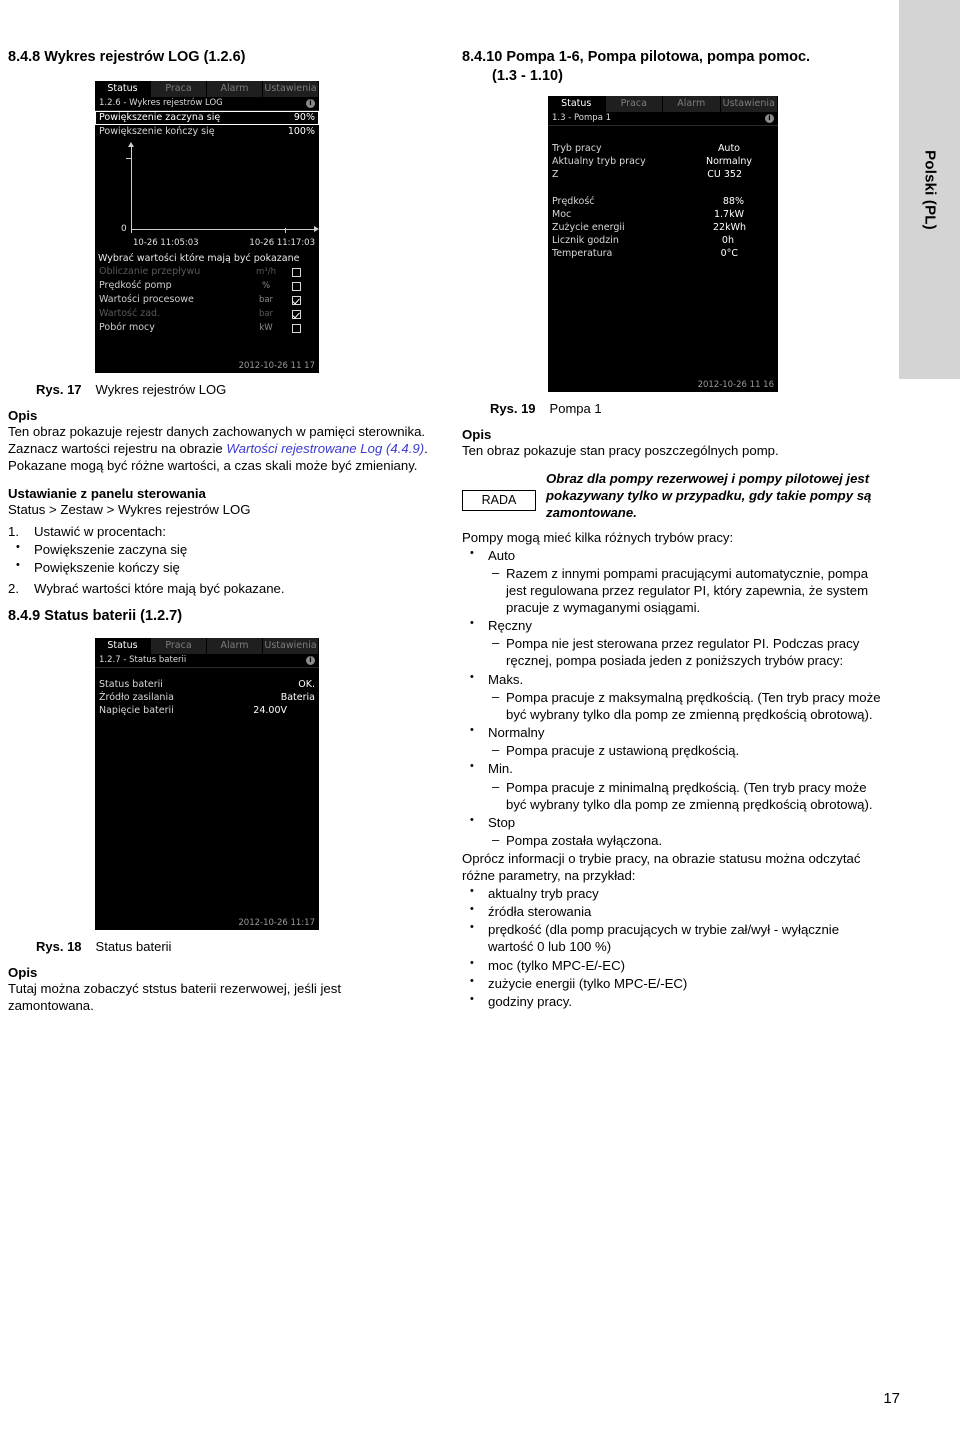  I want to click on lcd3-tab-praca: Praca, so click(634, 104).